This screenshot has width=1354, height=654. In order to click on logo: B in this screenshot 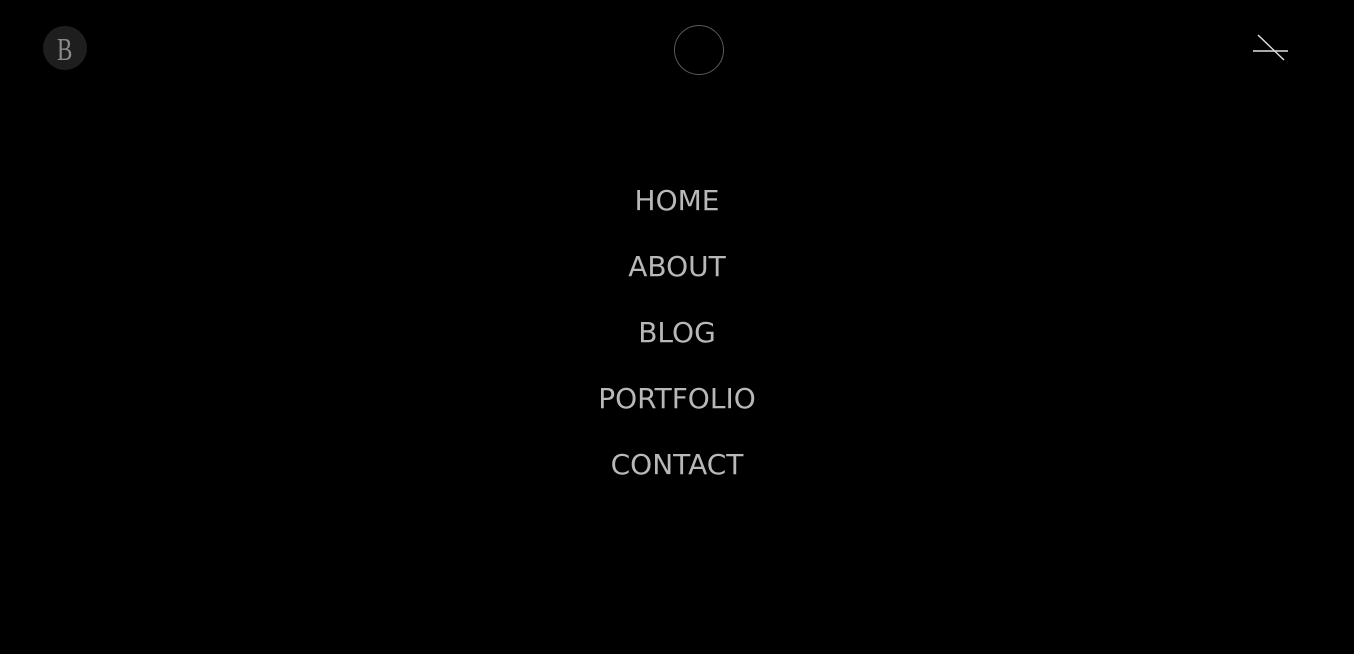, I will do `click(65, 48)`.